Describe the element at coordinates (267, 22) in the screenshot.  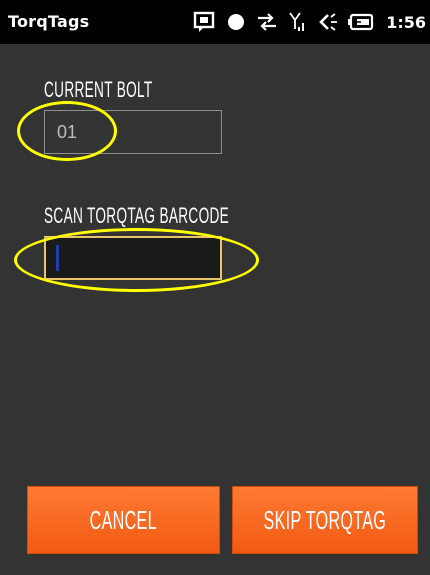
I see `sync-icon` at that location.